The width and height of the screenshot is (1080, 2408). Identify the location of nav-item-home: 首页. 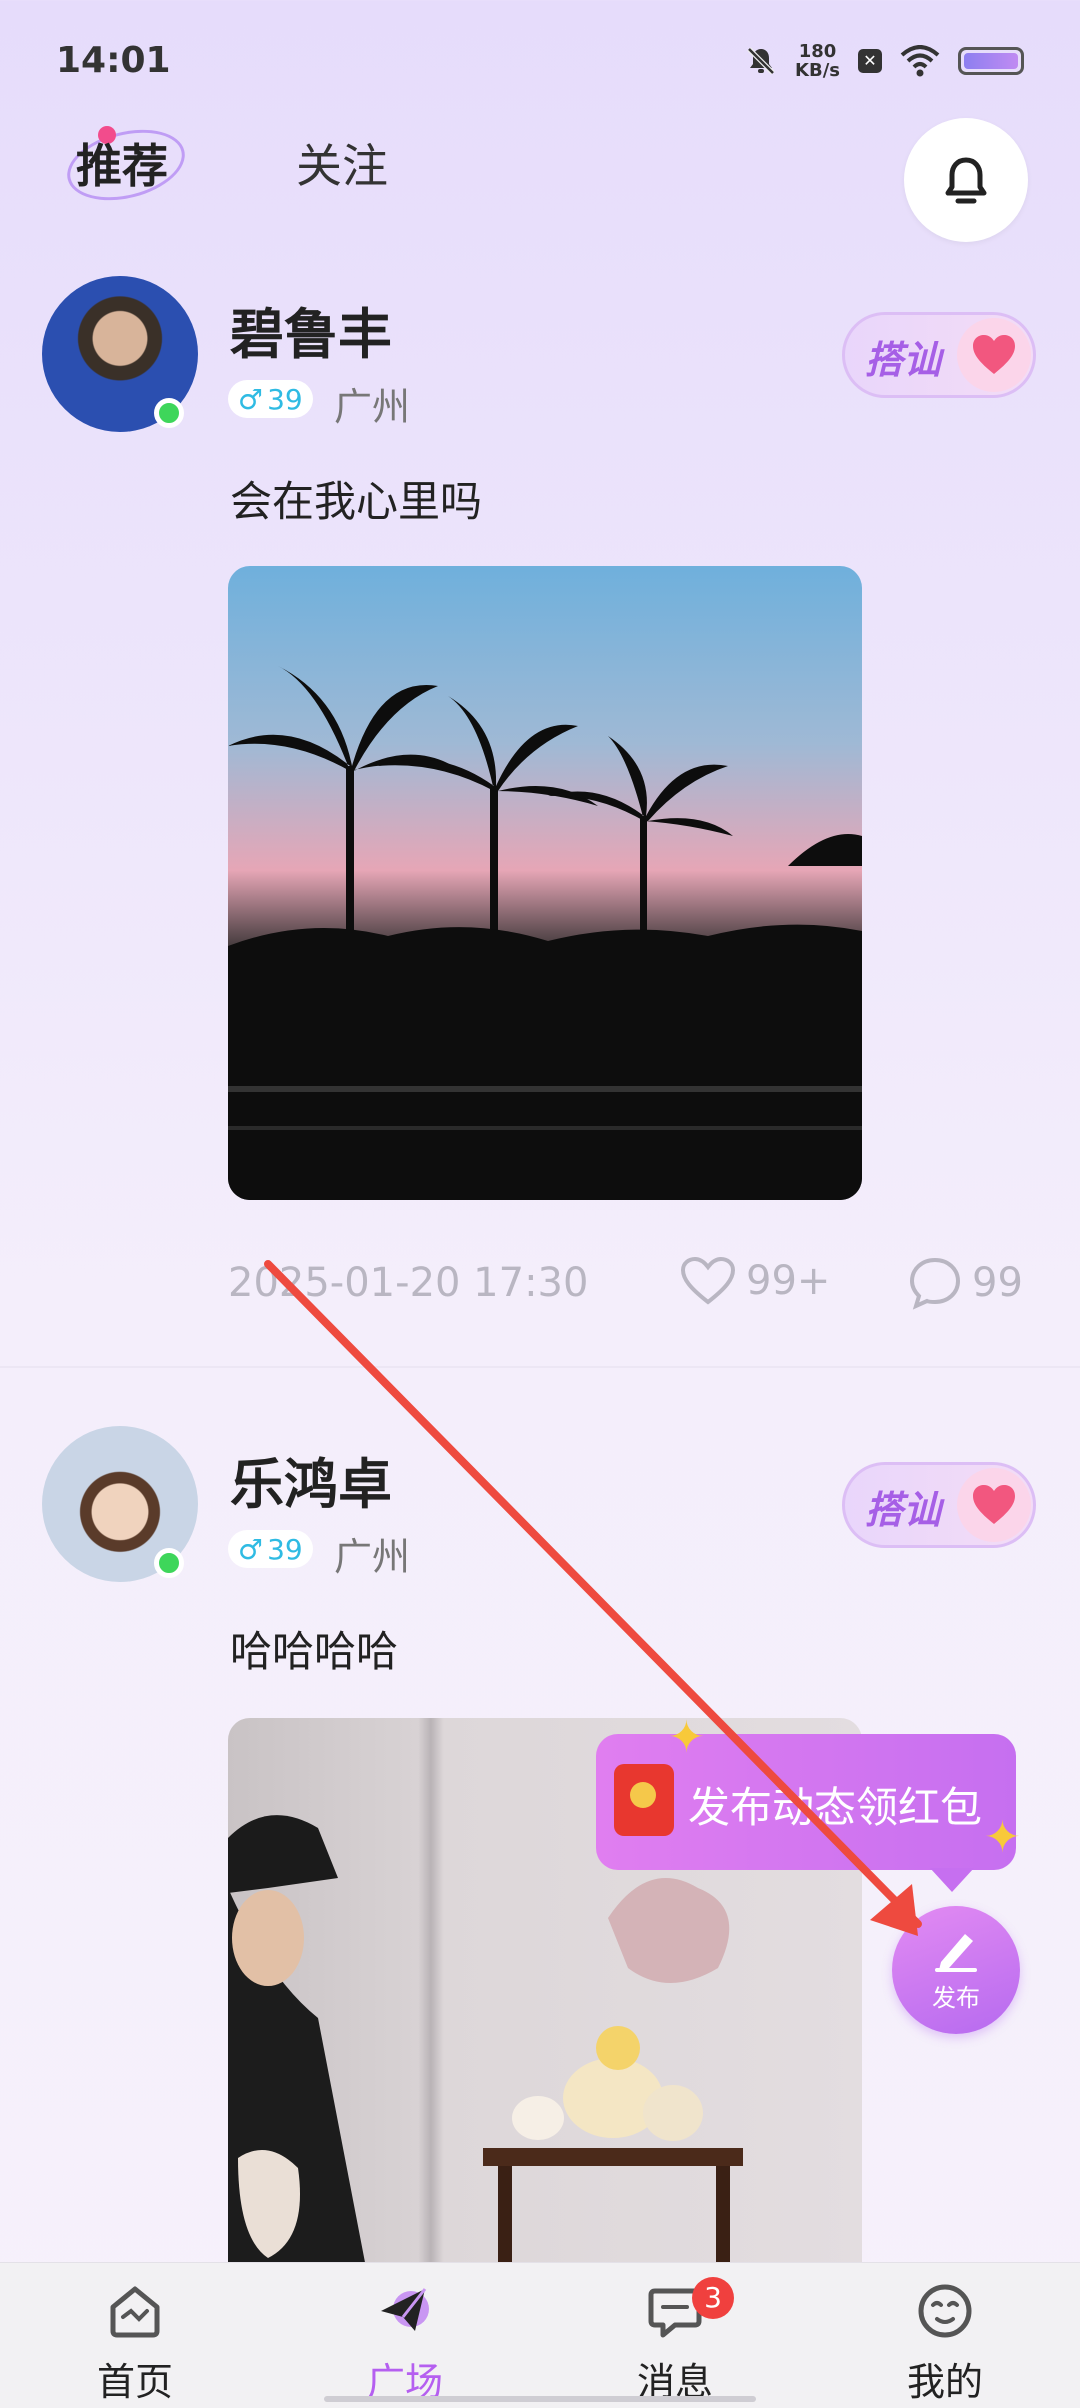
(135, 2335).